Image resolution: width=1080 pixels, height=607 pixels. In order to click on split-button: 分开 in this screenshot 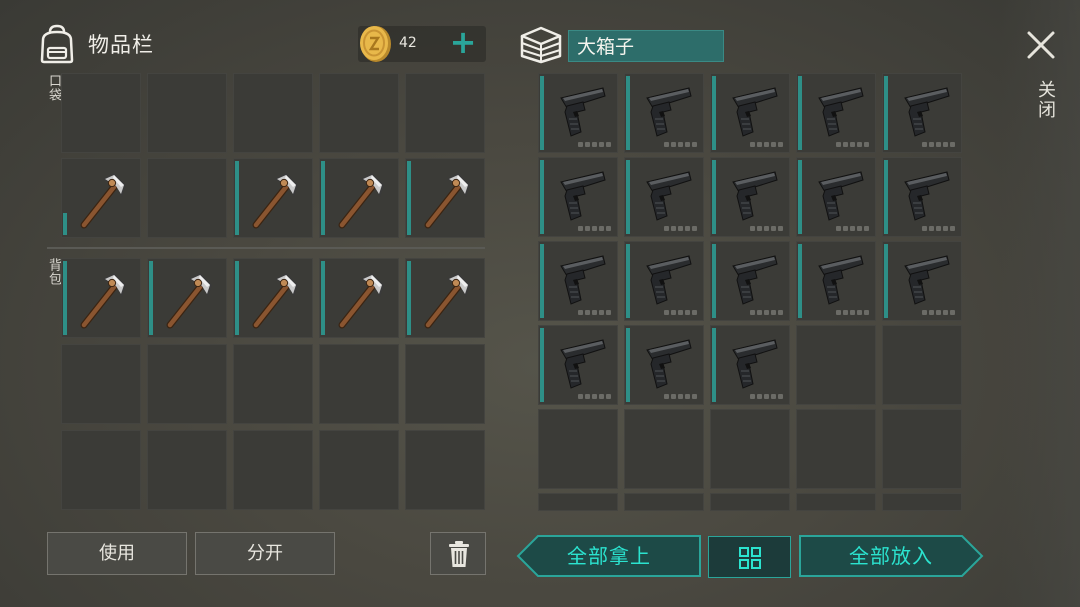, I will do `click(265, 553)`.